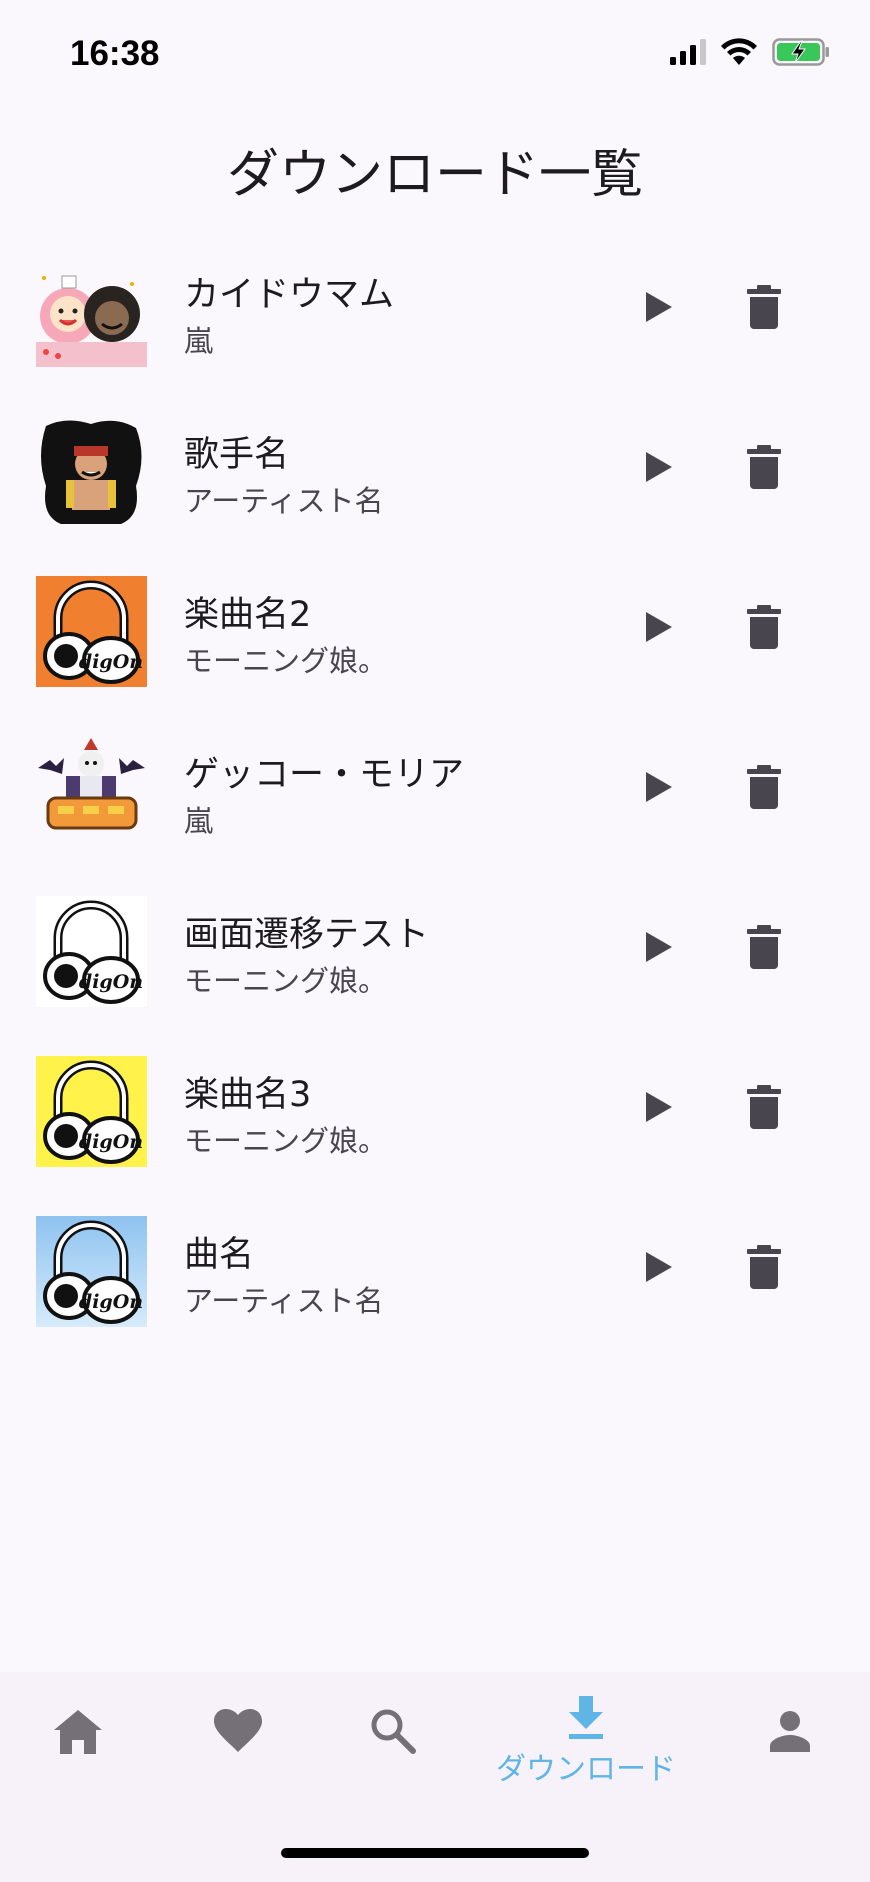  I want to click on home-indicator, so click(435, 1853).